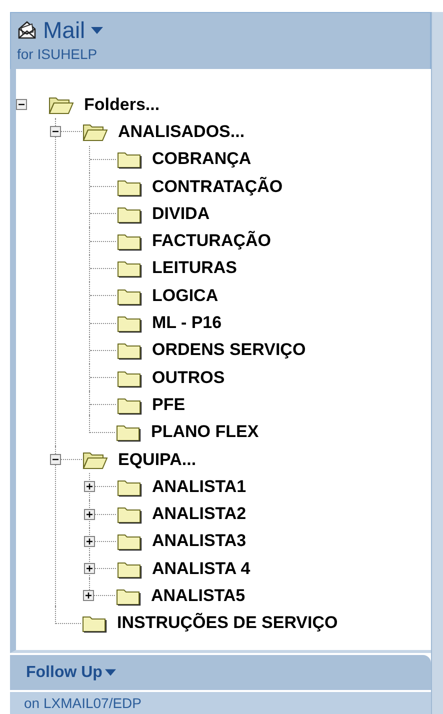 This screenshot has width=443, height=714. Describe the element at coordinates (198, 596) in the screenshot. I see `folder-name: ANALISTA5` at that location.